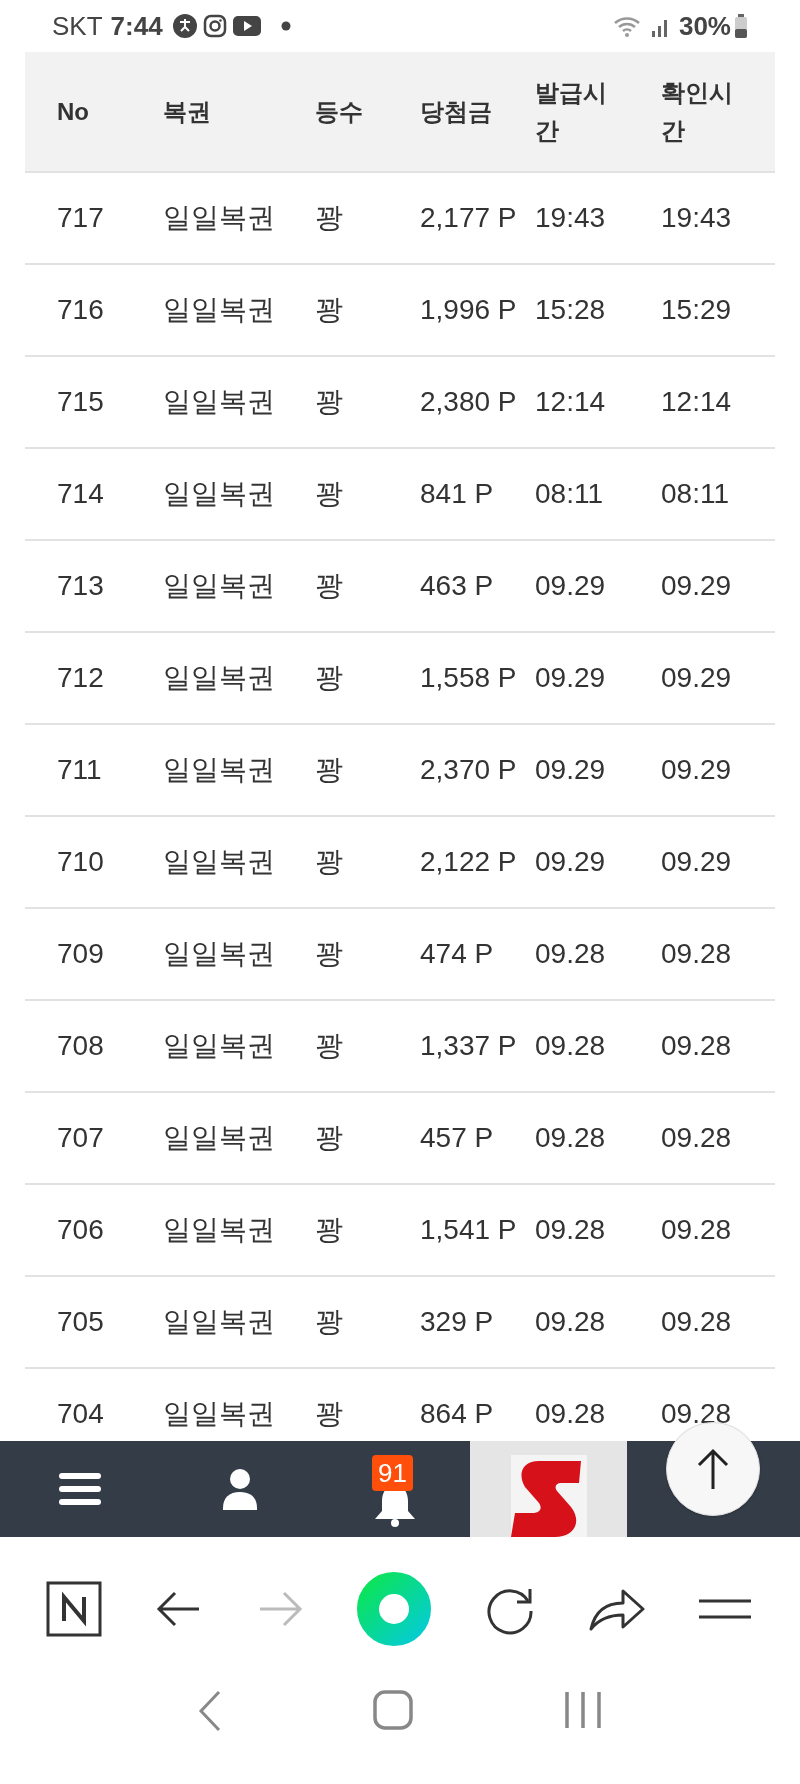  I want to click on table-cell: 15:28, so click(570, 309).